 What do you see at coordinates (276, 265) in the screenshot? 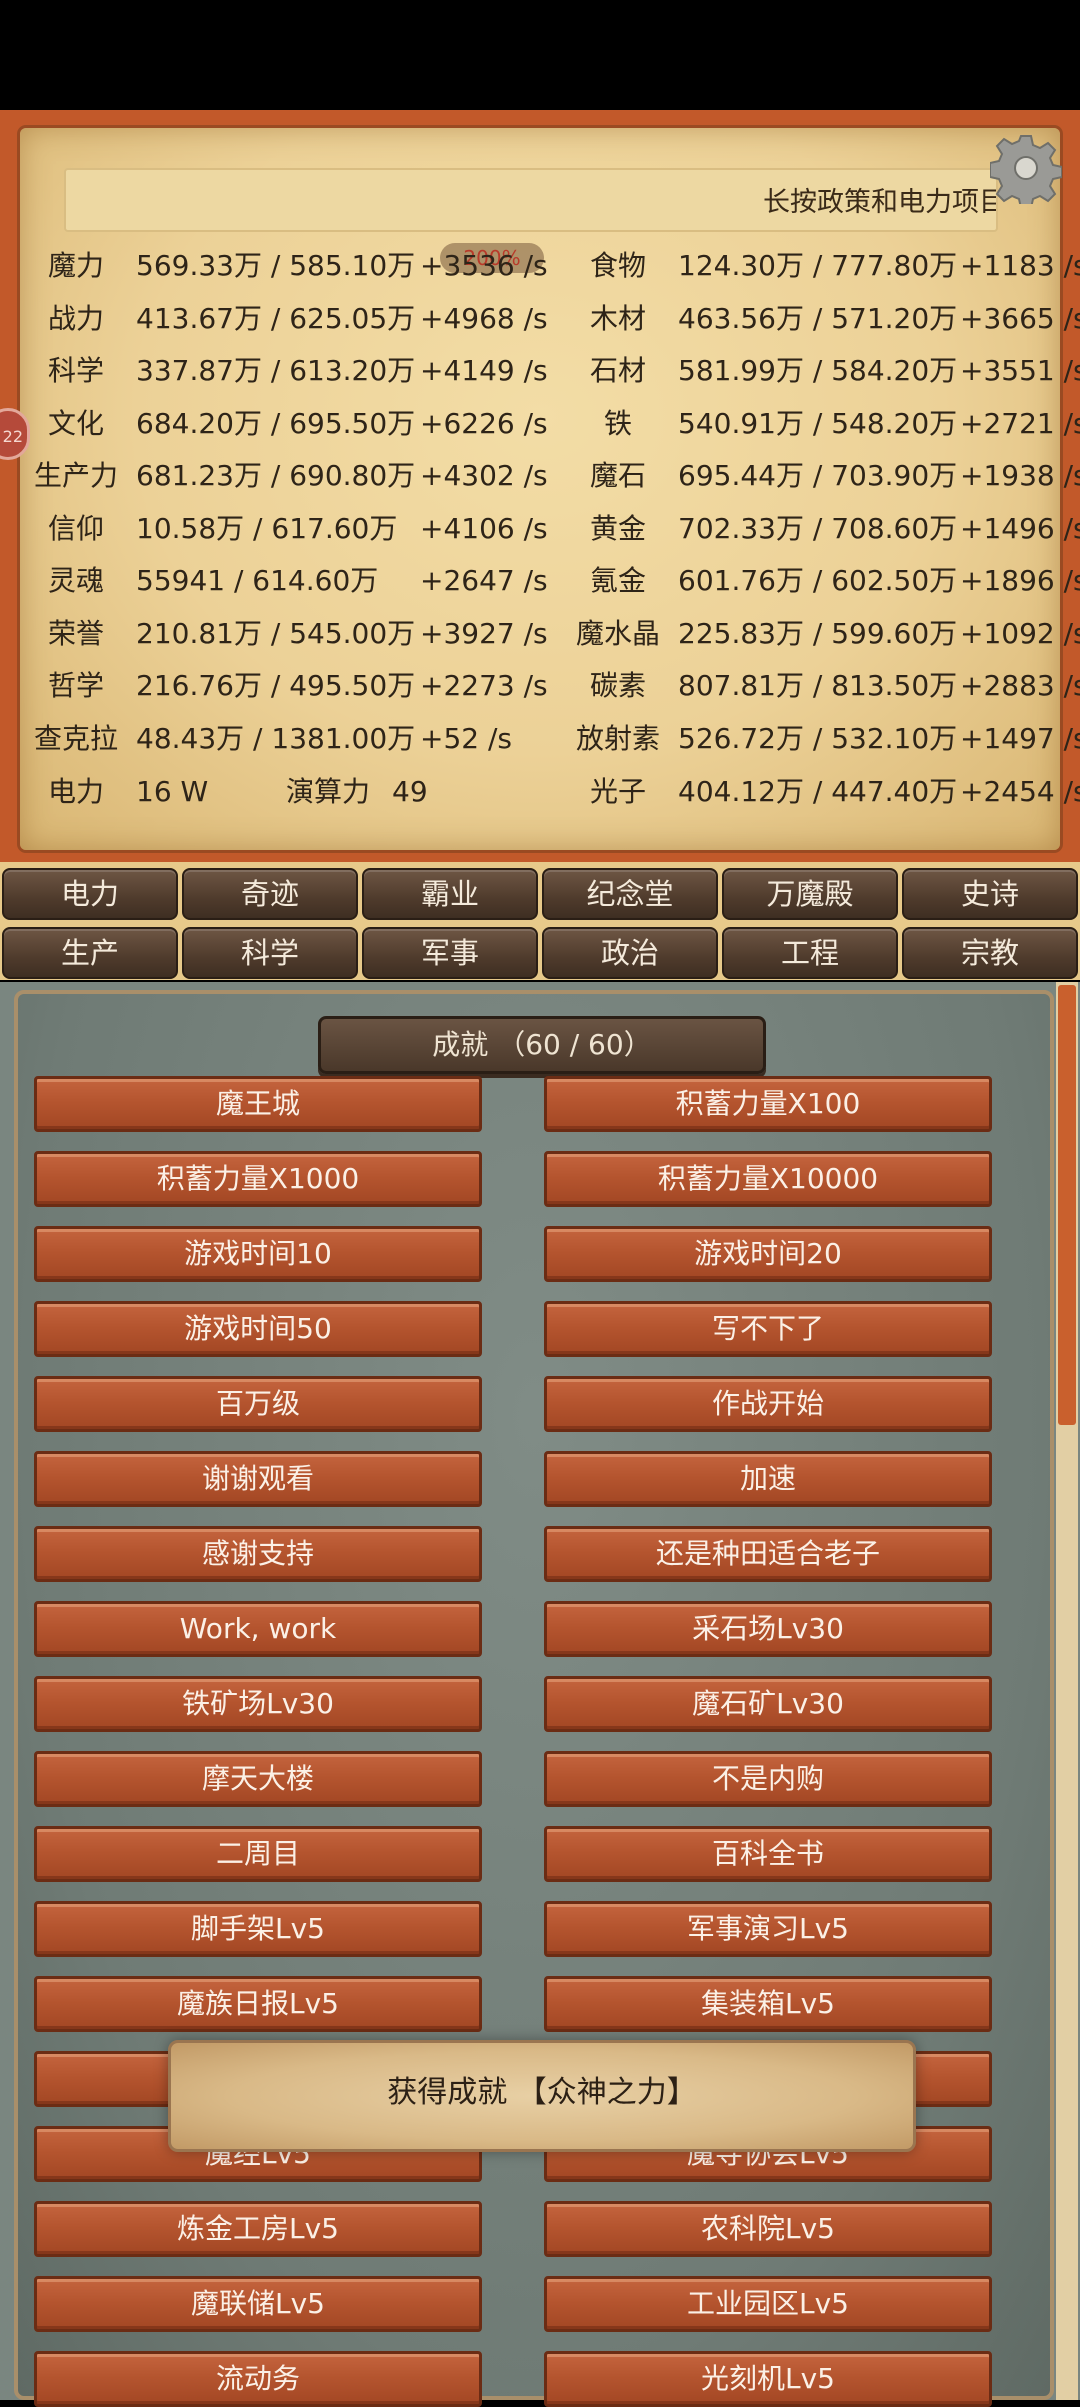
I see `resource-value: 569.33万 / 585.10万` at bounding box center [276, 265].